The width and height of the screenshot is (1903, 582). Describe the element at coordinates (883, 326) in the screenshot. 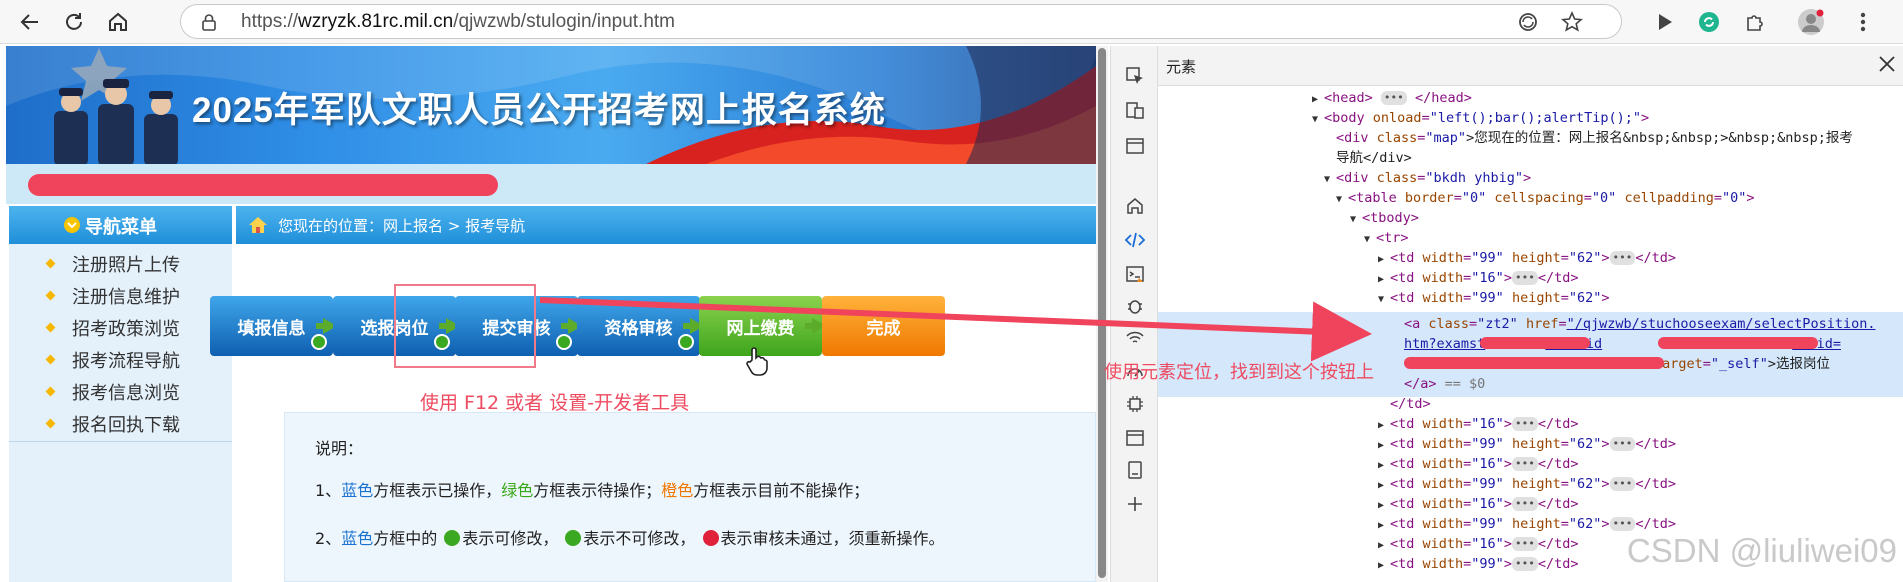

I see `step-complete-button: 完成` at that location.